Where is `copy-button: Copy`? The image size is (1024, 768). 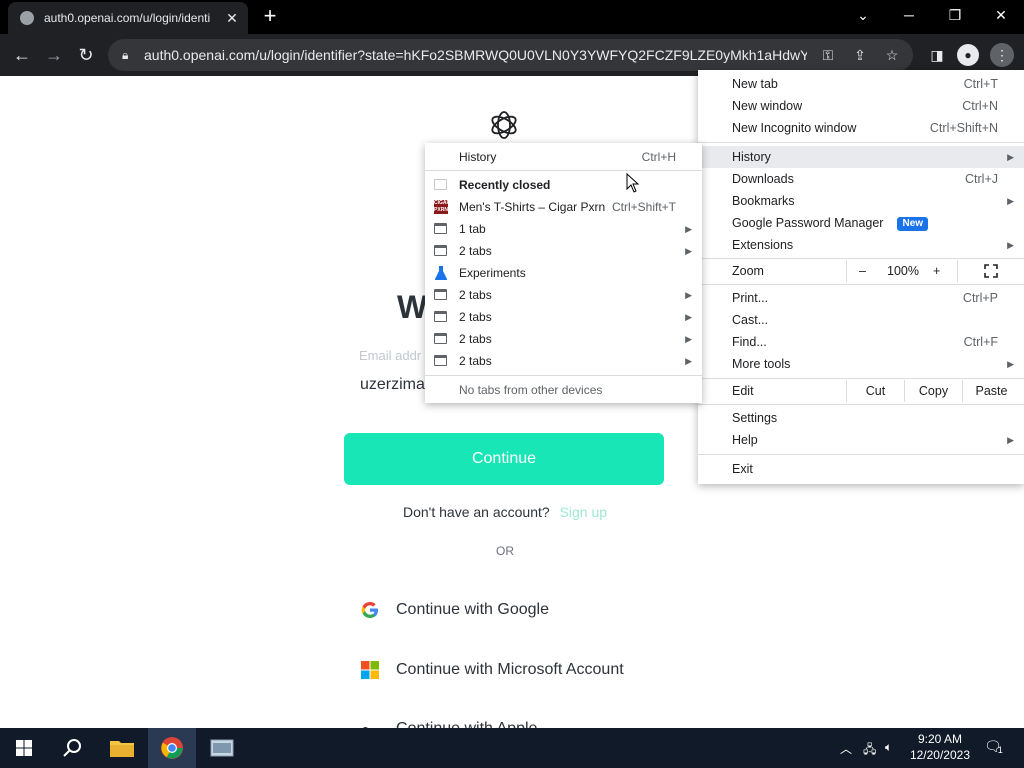
copy-button: Copy is located at coordinates (933, 391).